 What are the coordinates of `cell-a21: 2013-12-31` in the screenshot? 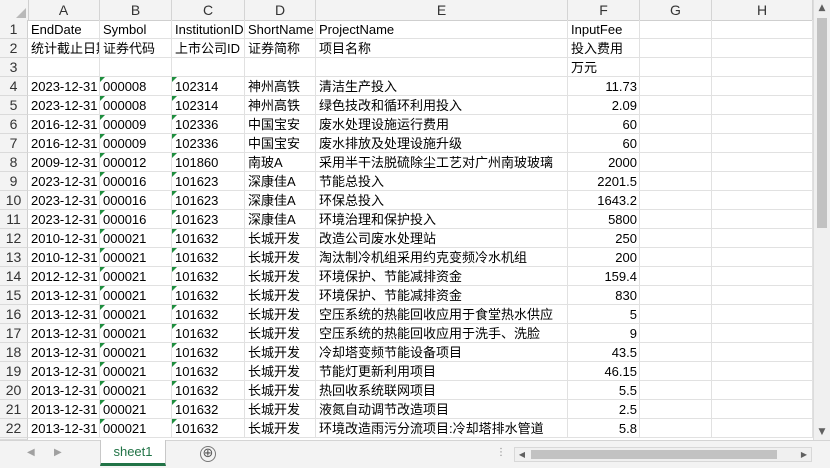 It's located at (64, 409).